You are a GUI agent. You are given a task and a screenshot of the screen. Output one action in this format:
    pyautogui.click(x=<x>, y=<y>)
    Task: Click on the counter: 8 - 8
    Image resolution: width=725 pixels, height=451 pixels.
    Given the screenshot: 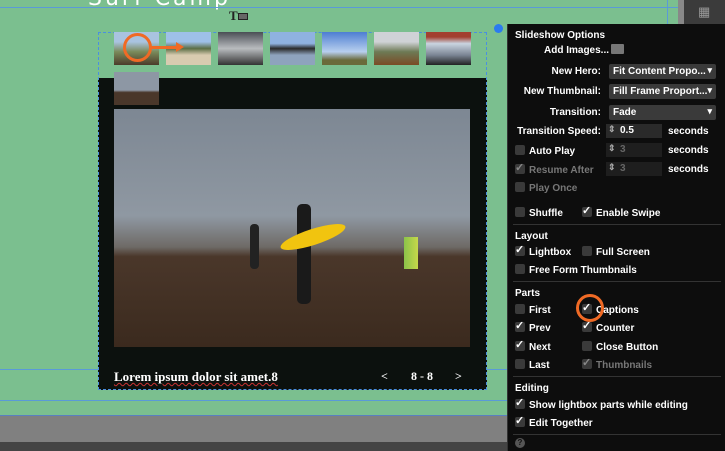 What is the action you would take?
    pyautogui.click(x=422, y=376)
    